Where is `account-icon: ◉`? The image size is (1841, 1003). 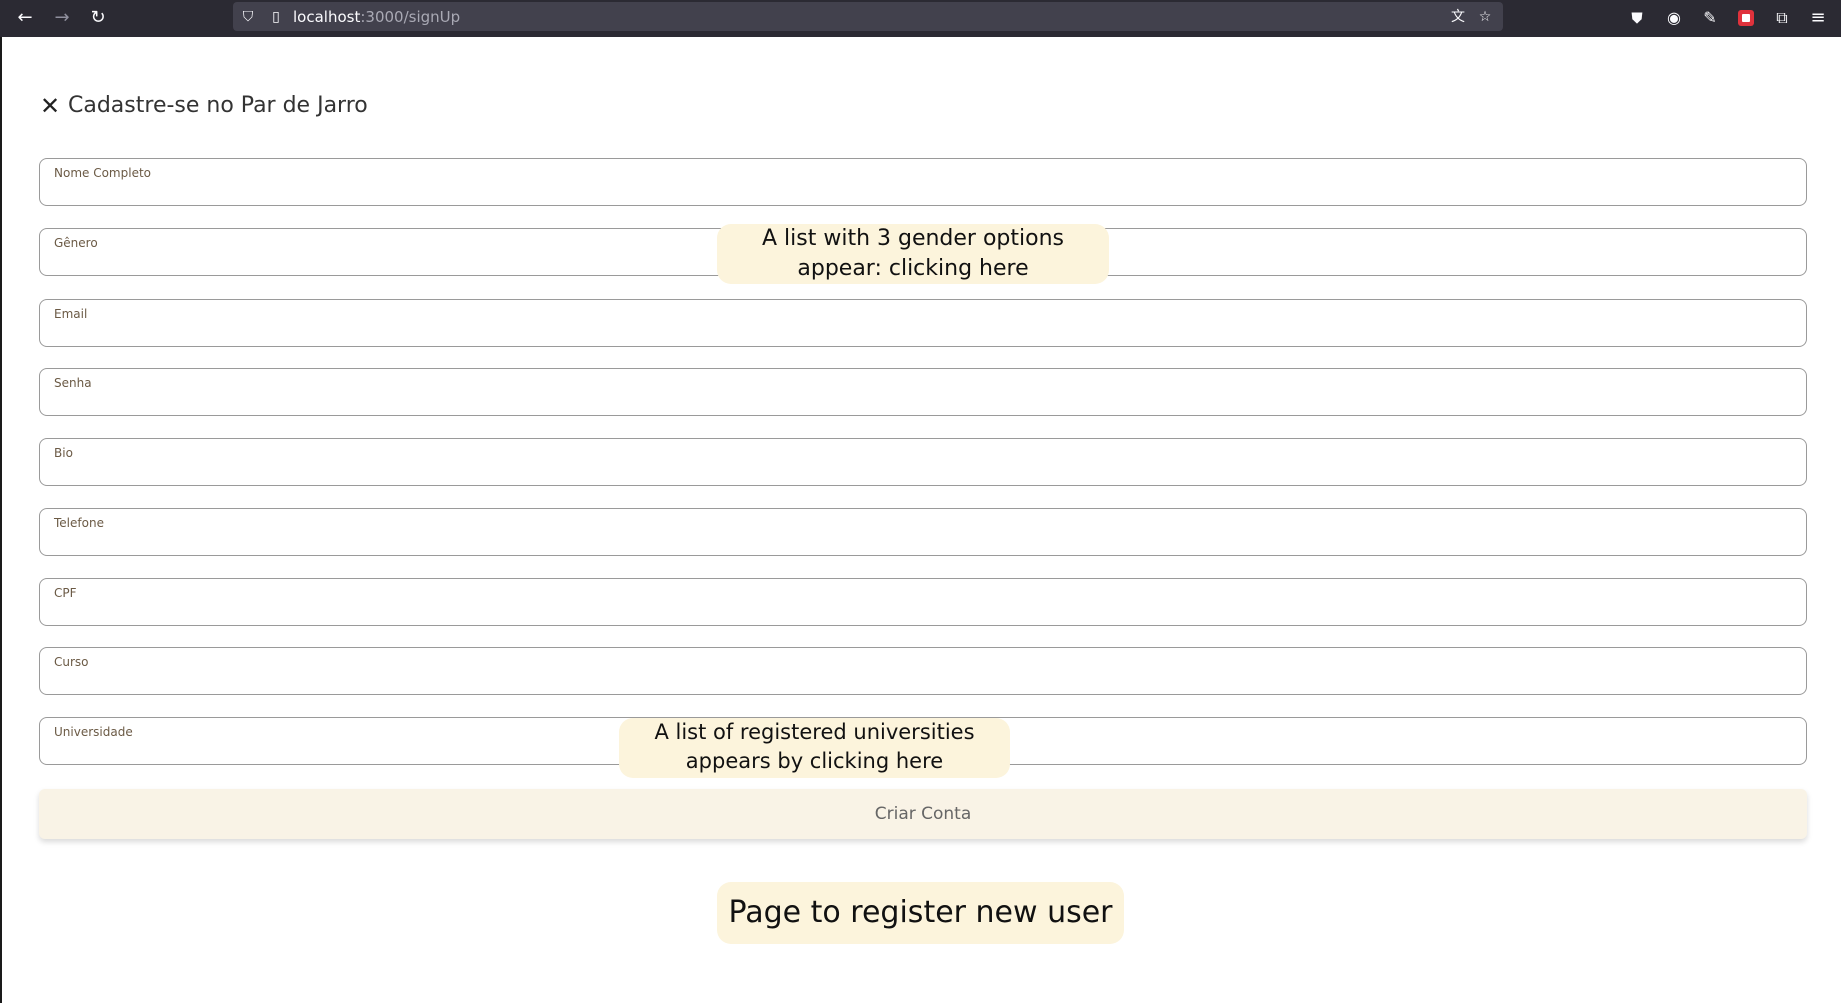
account-icon: ◉ is located at coordinates (1674, 18).